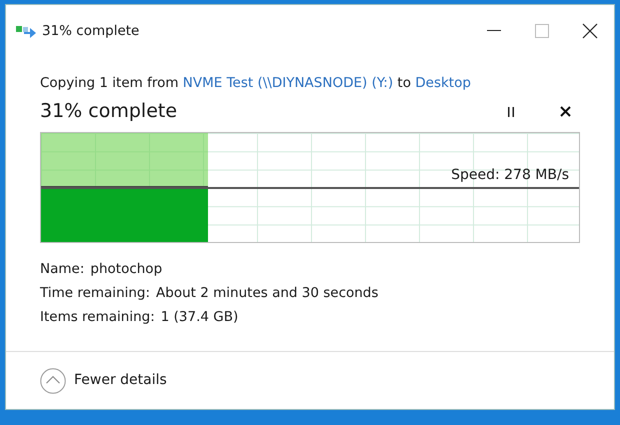  What do you see at coordinates (542, 31) in the screenshot?
I see `maximize-icon` at bounding box center [542, 31].